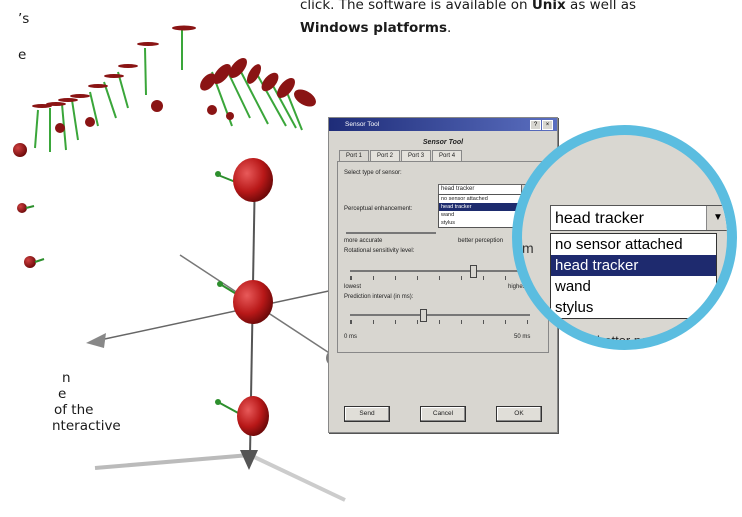 The width and height of the screenshot is (742, 517). I want to click on prediction-slider, so click(440, 315).